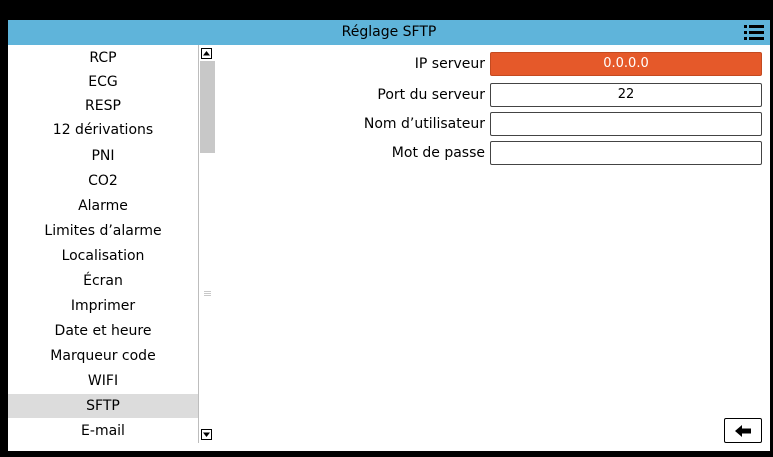  Describe the element at coordinates (103, 431) in the screenshot. I see `sidebar-item-email: E-mail` at that location.